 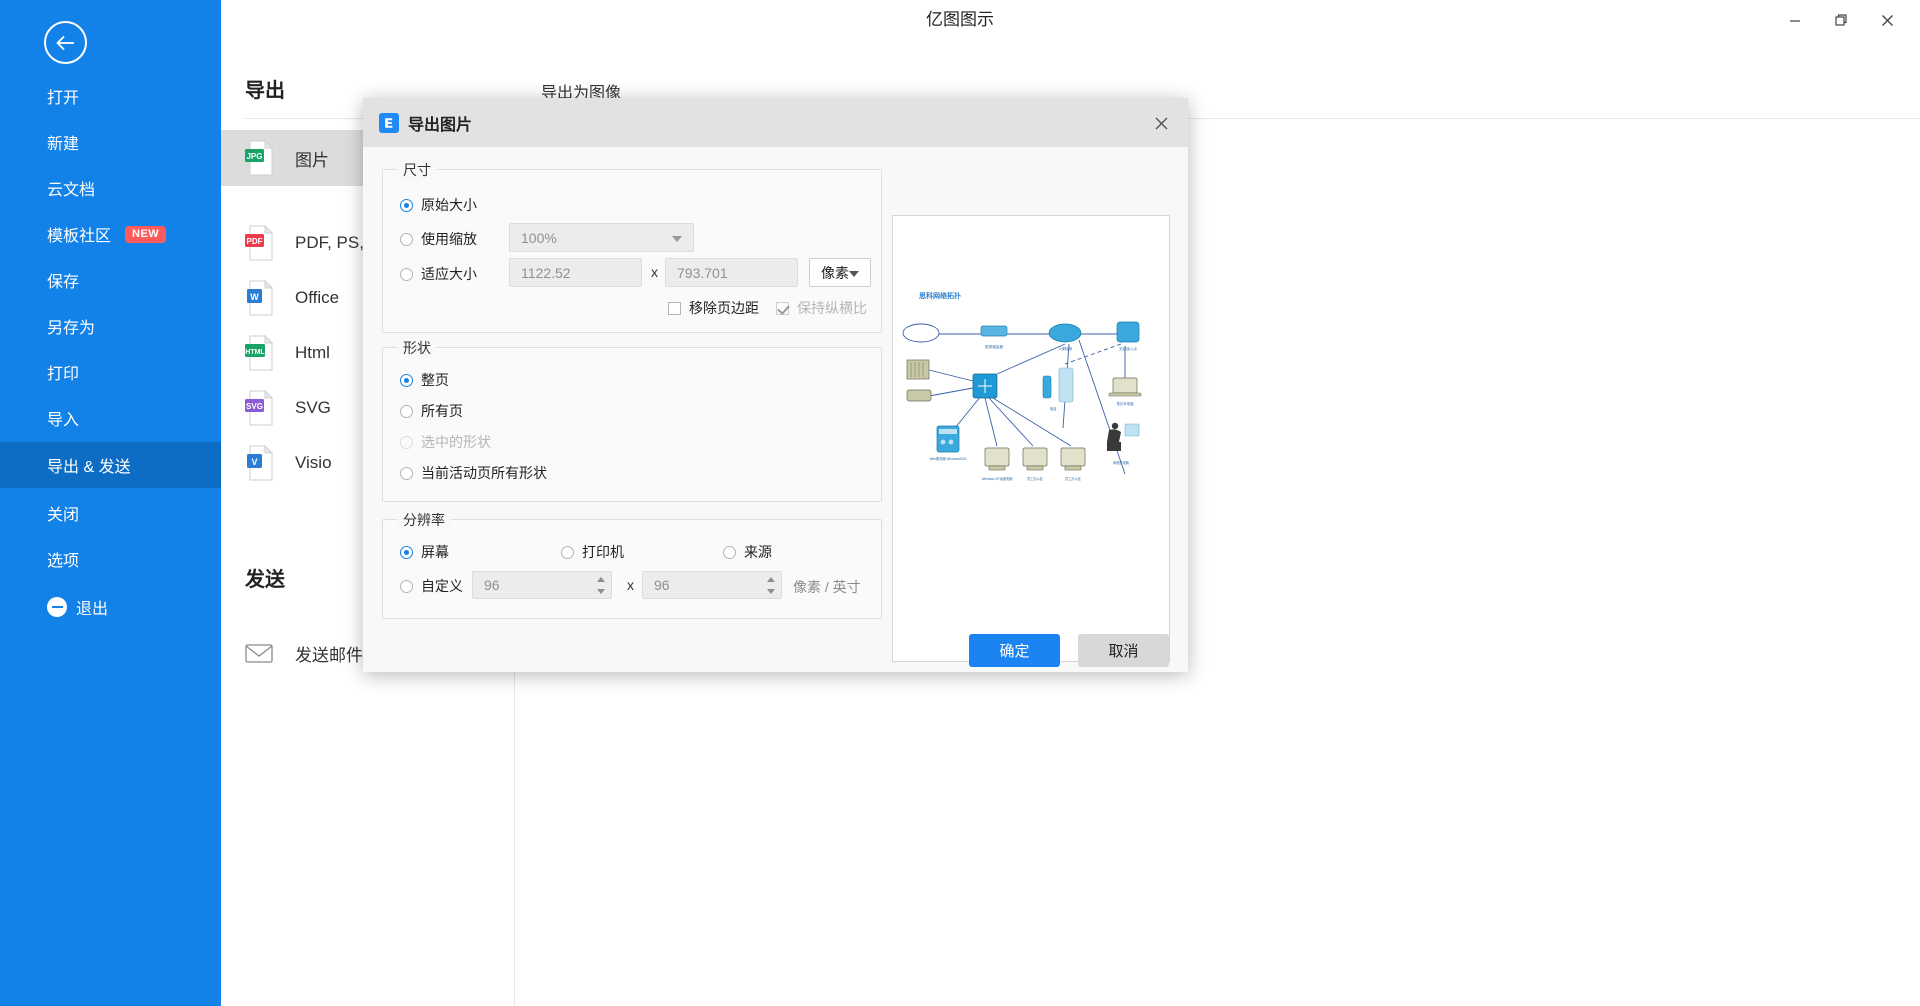 I want to click on svg-text: 笔记本电脑, so click(x=1126, y=403).